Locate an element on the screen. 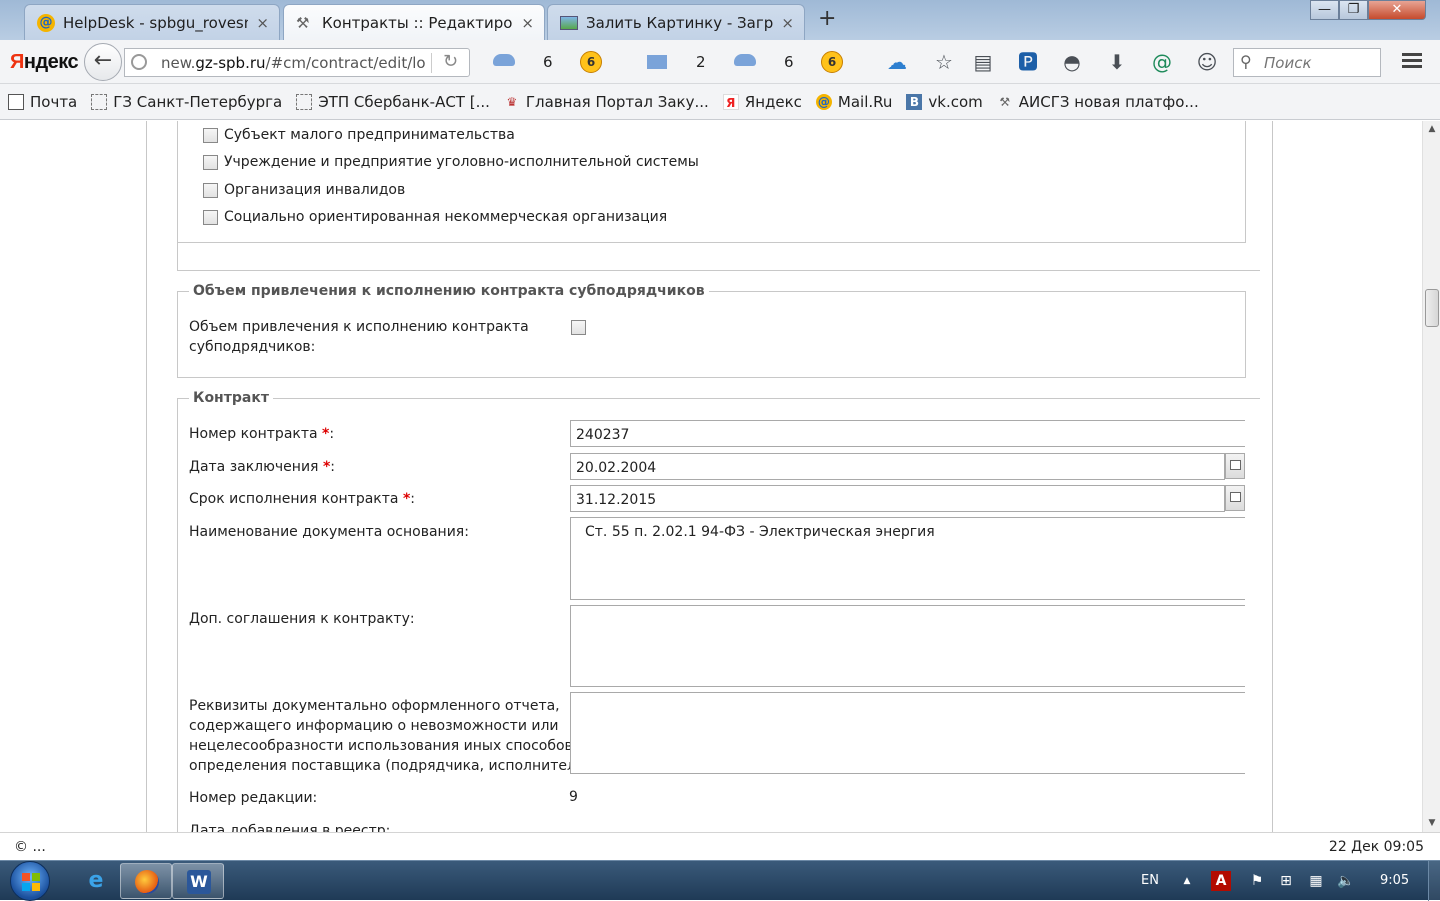 The height and width of the screenshot is (901, 1440). tab-contracts: ⚒ Контракты :: Редактирова... × is located at coordinates (414, 22).